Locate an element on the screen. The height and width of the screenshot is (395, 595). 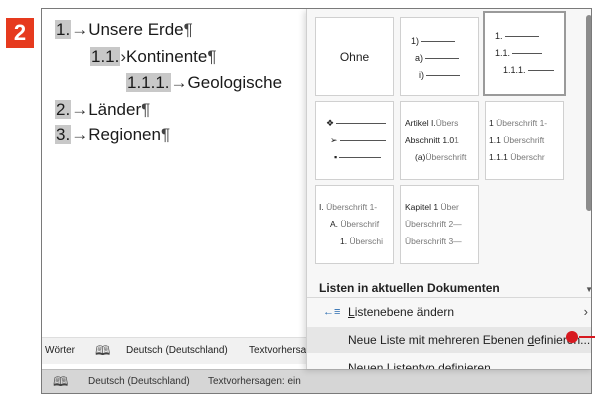
list-item: 1.1.›Kontinente¶ is located at coordinates (153, 57).